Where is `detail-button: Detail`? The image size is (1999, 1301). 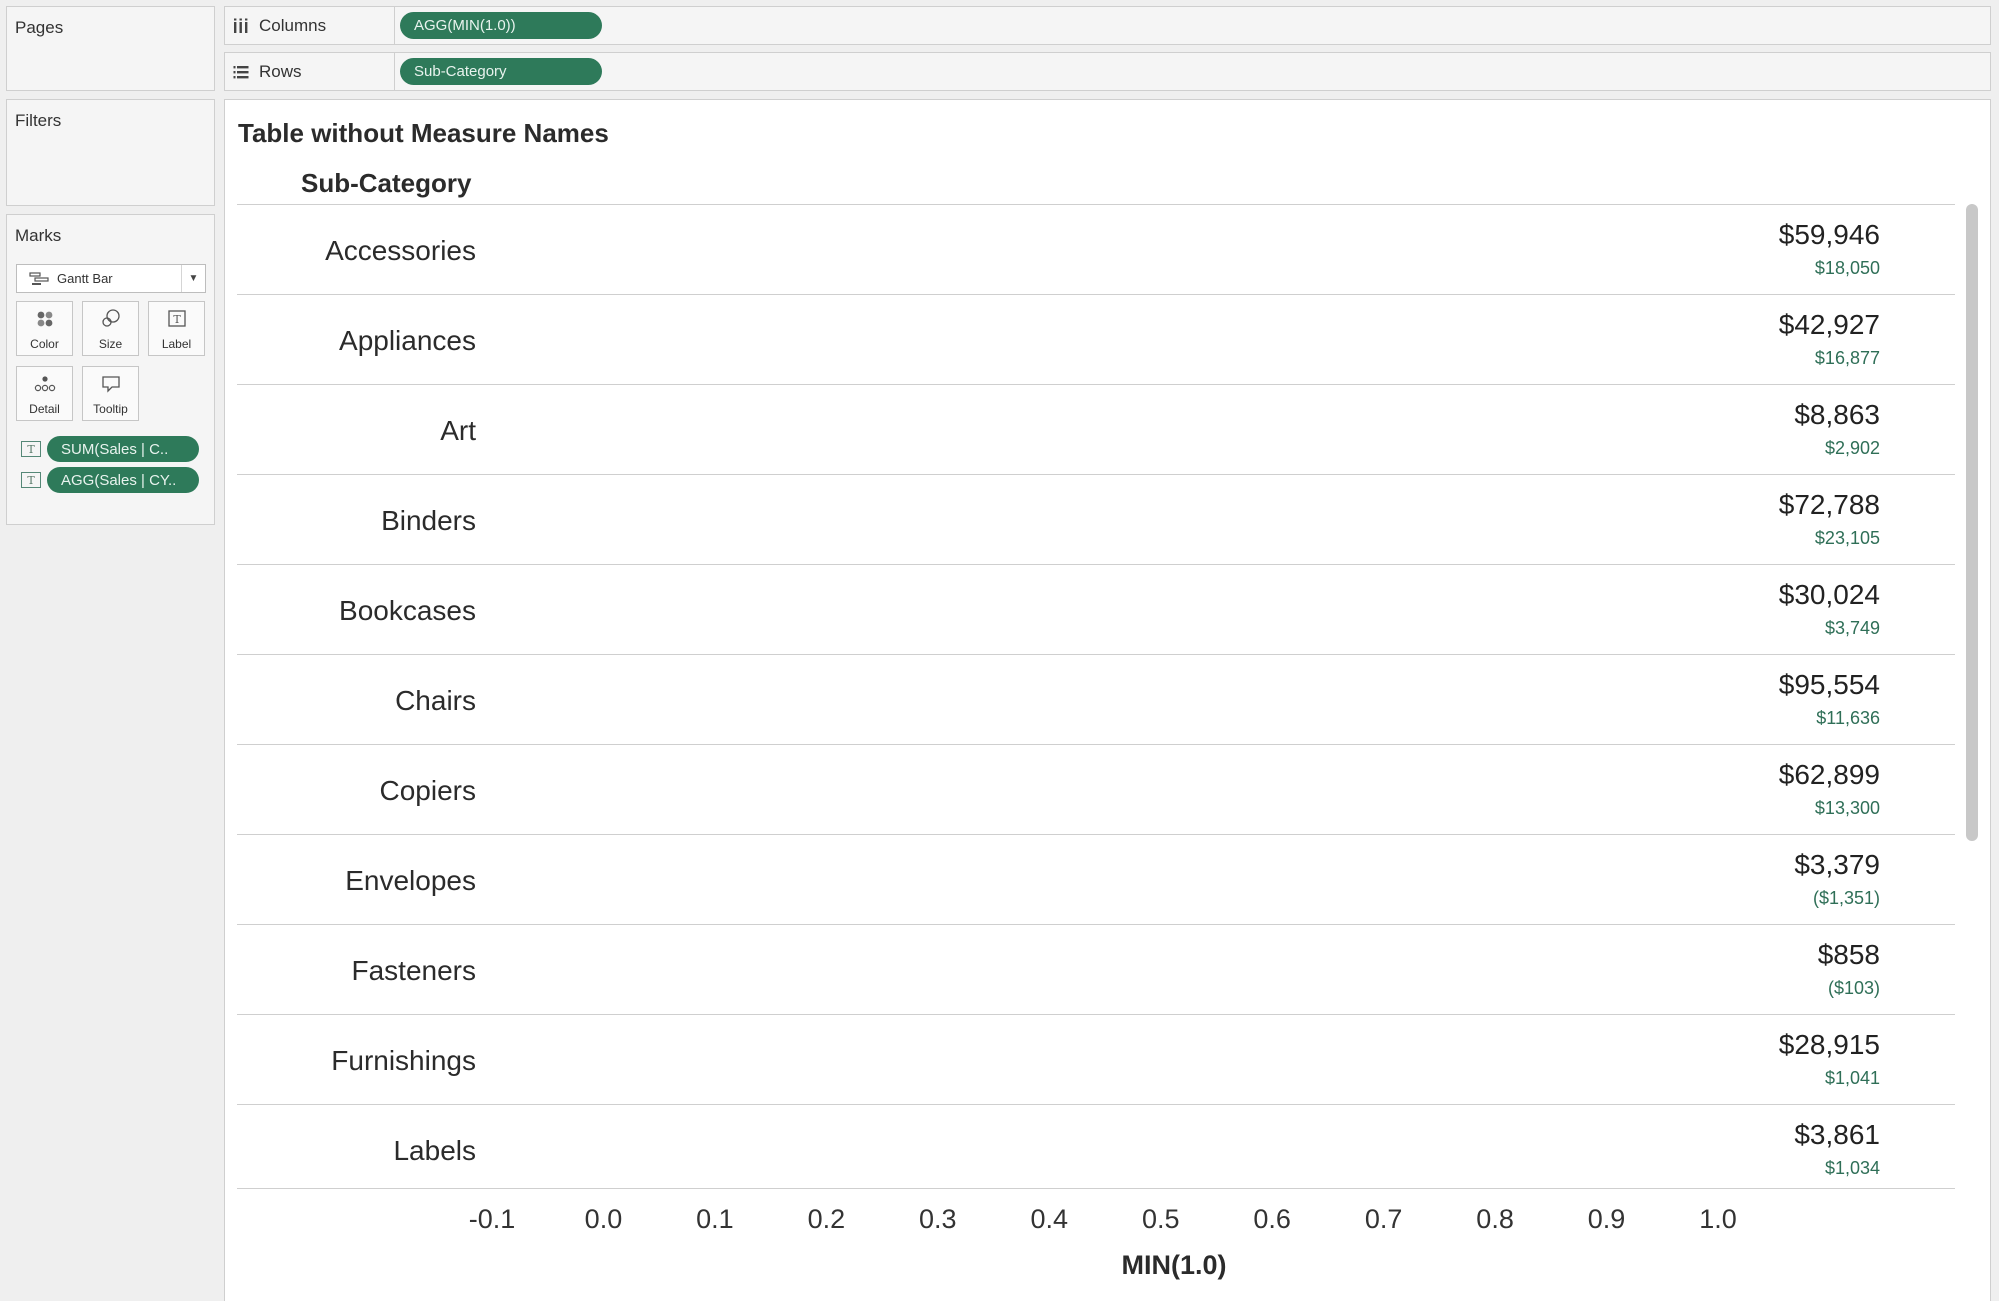
detail-button: Detail is located at coordinates (44, 393).